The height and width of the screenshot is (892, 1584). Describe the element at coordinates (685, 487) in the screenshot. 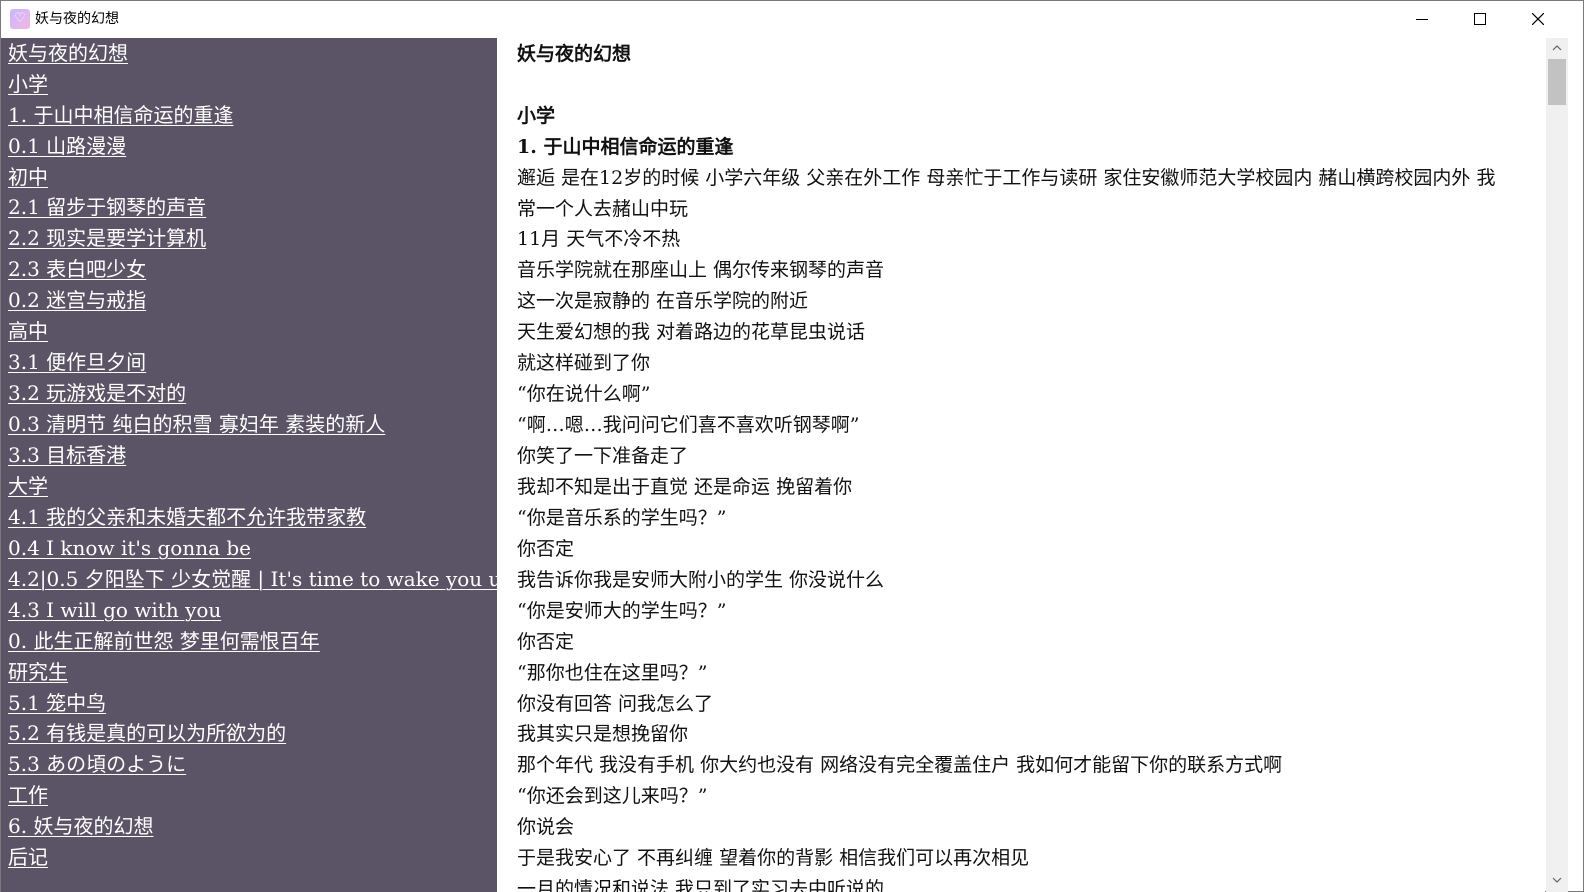

I see `paragraph-line: 我却不知是出于直觉 还是命运 挽留着你` at that location.